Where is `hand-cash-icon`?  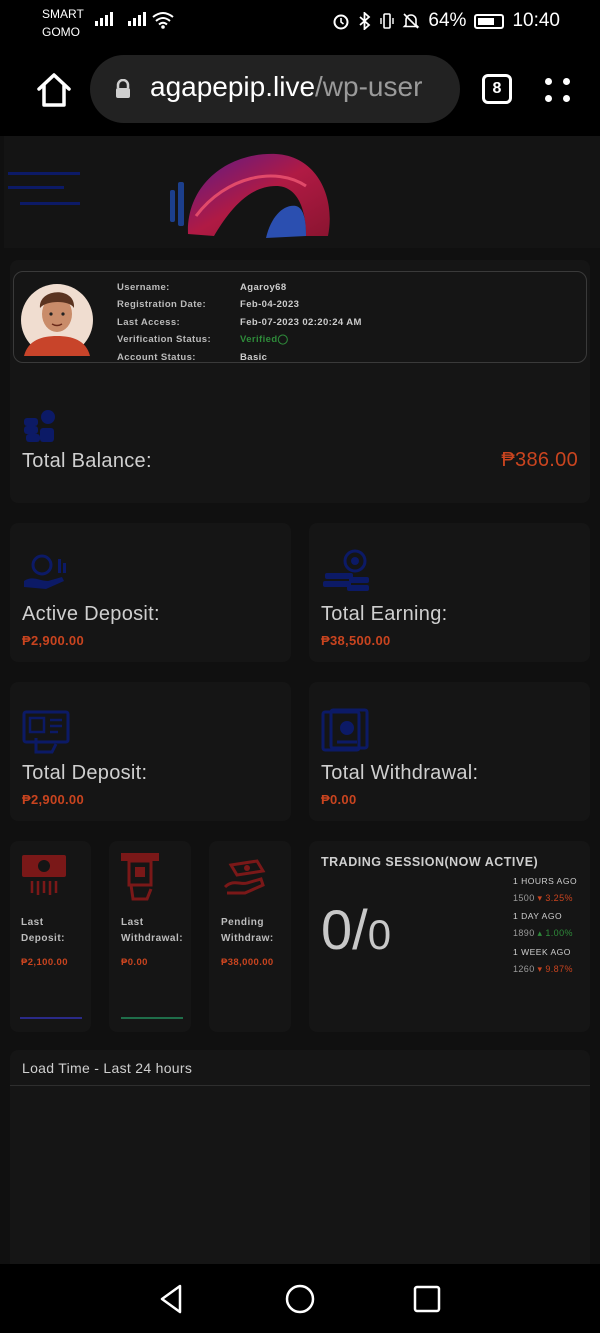 hand-cash-icon is located at coordinates (244, 877).